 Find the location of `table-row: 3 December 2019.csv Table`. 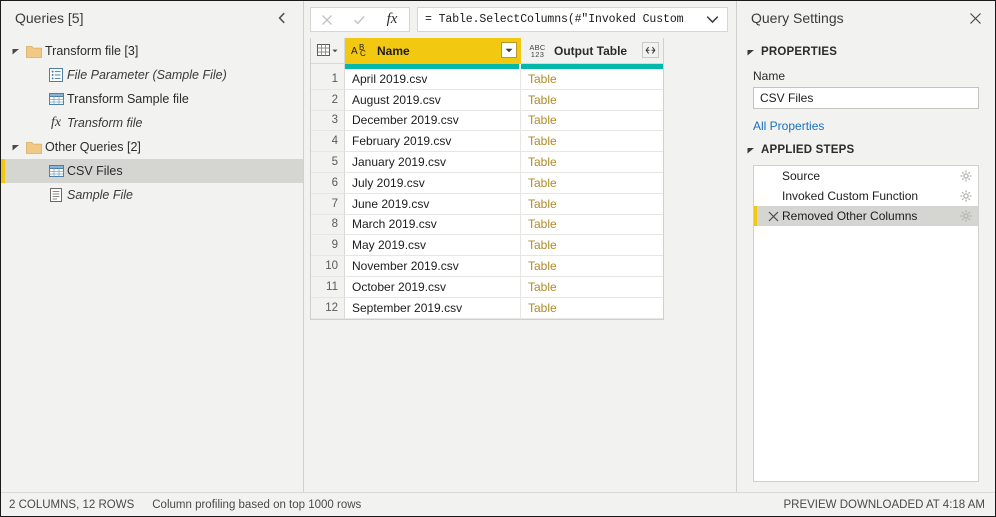

table-row: 3 December 2019.csv Table is located at coordinates (487, 121).